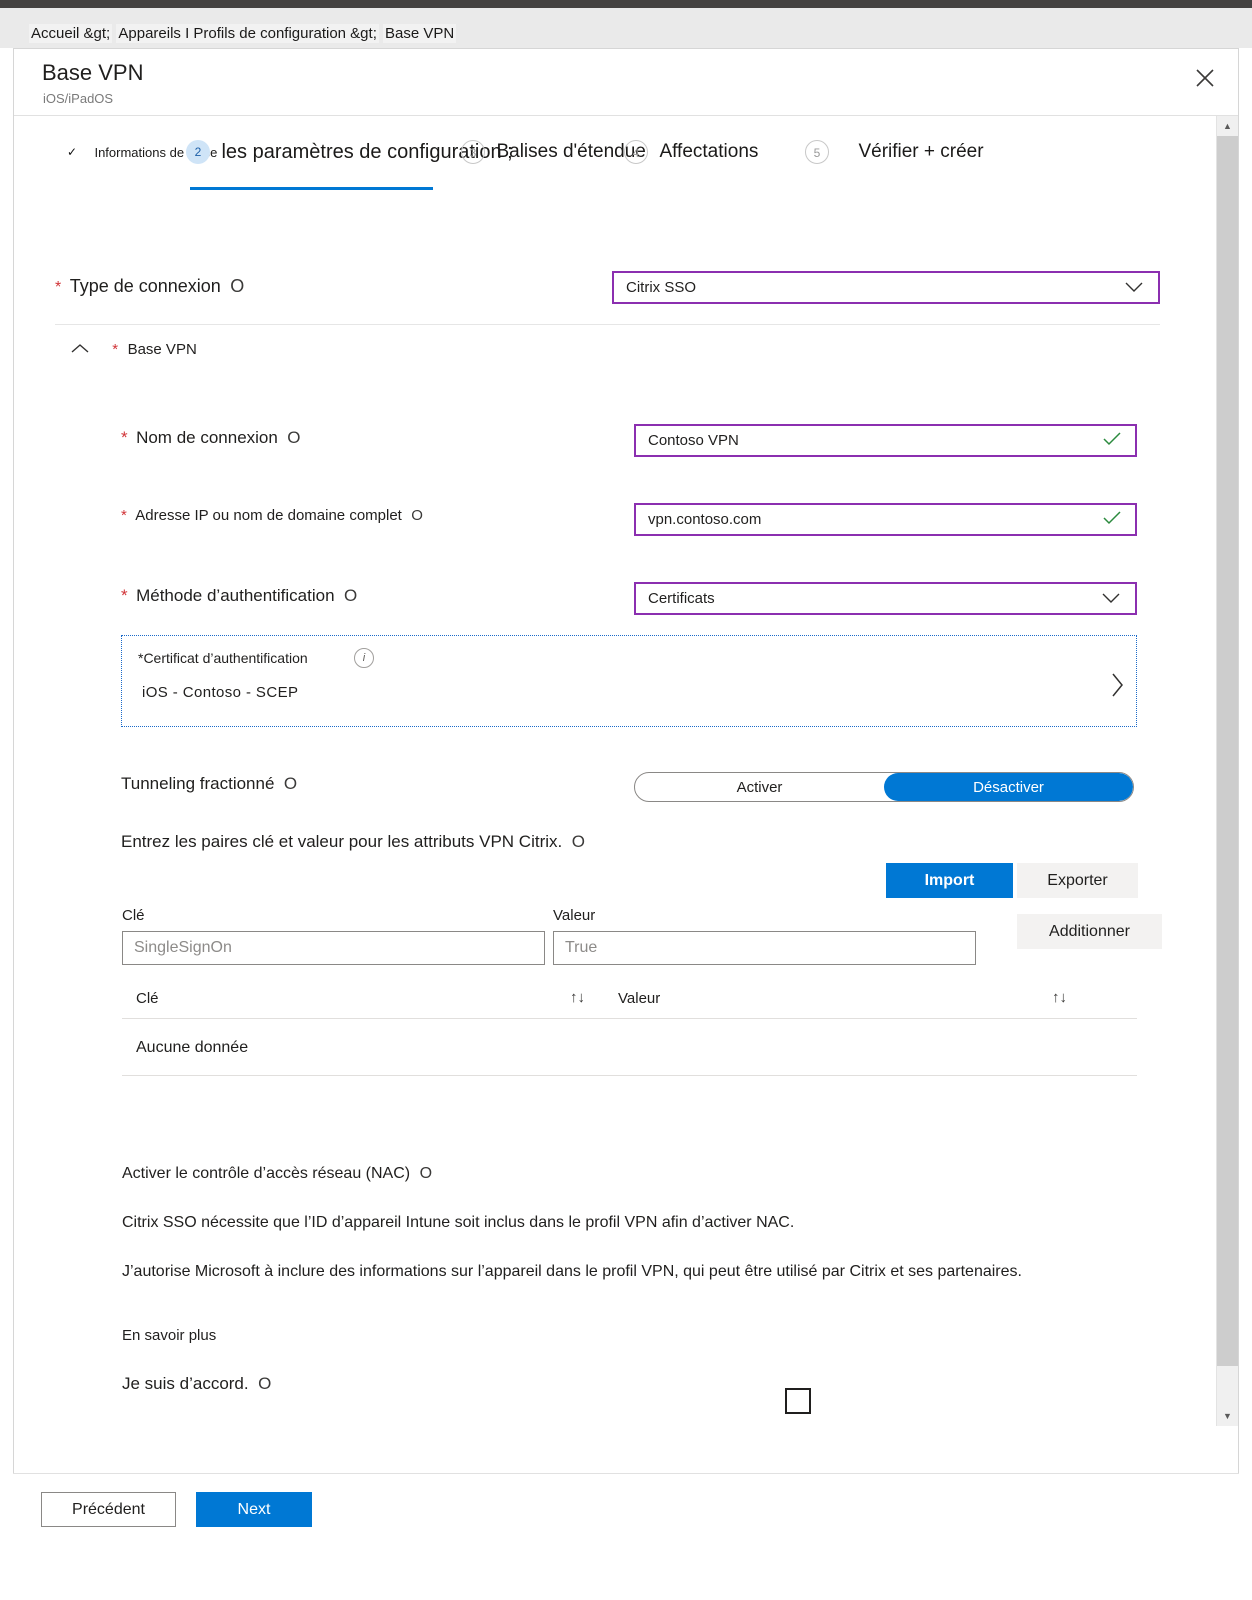  Describe the element at coordinates (629, 1075) in the screenshot. I see `table-bottom-divider` at that location.